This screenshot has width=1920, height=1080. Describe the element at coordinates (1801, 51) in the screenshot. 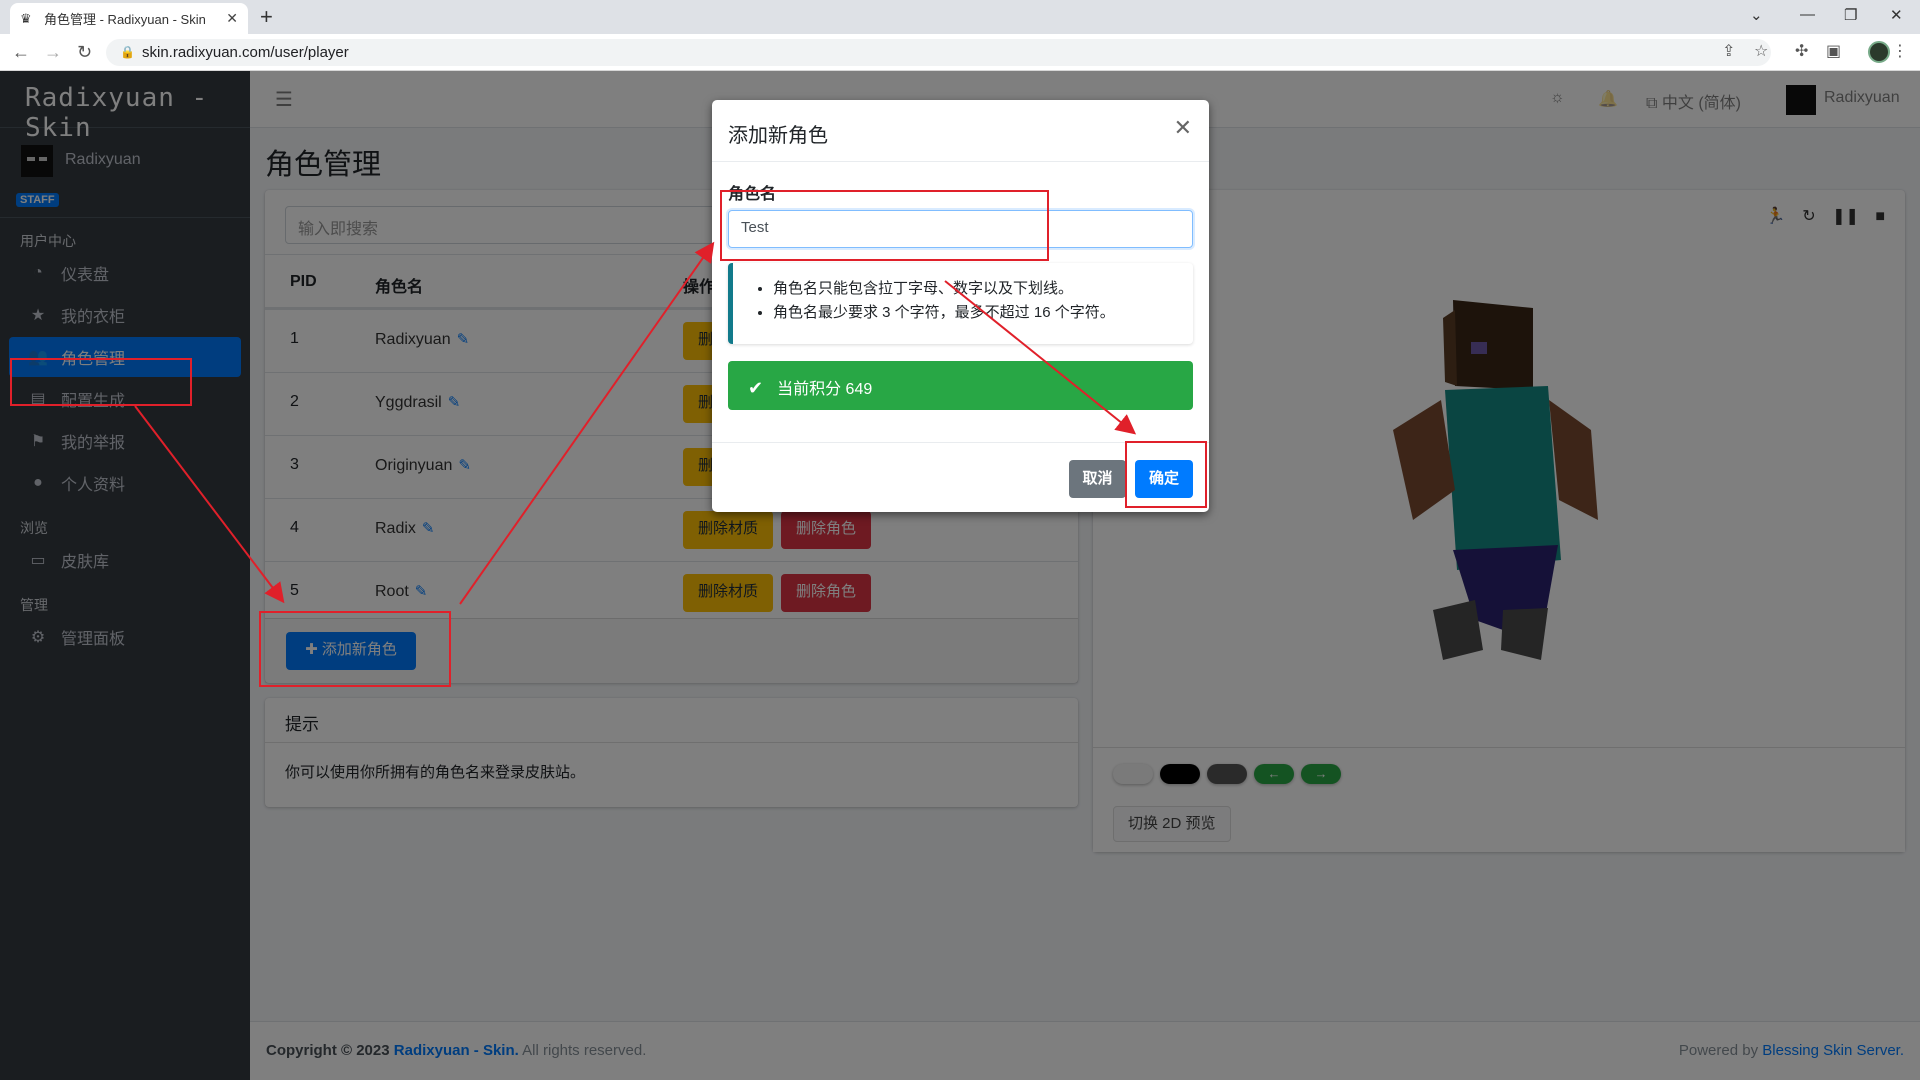

I see `extensions-icon: ✣` at that location.